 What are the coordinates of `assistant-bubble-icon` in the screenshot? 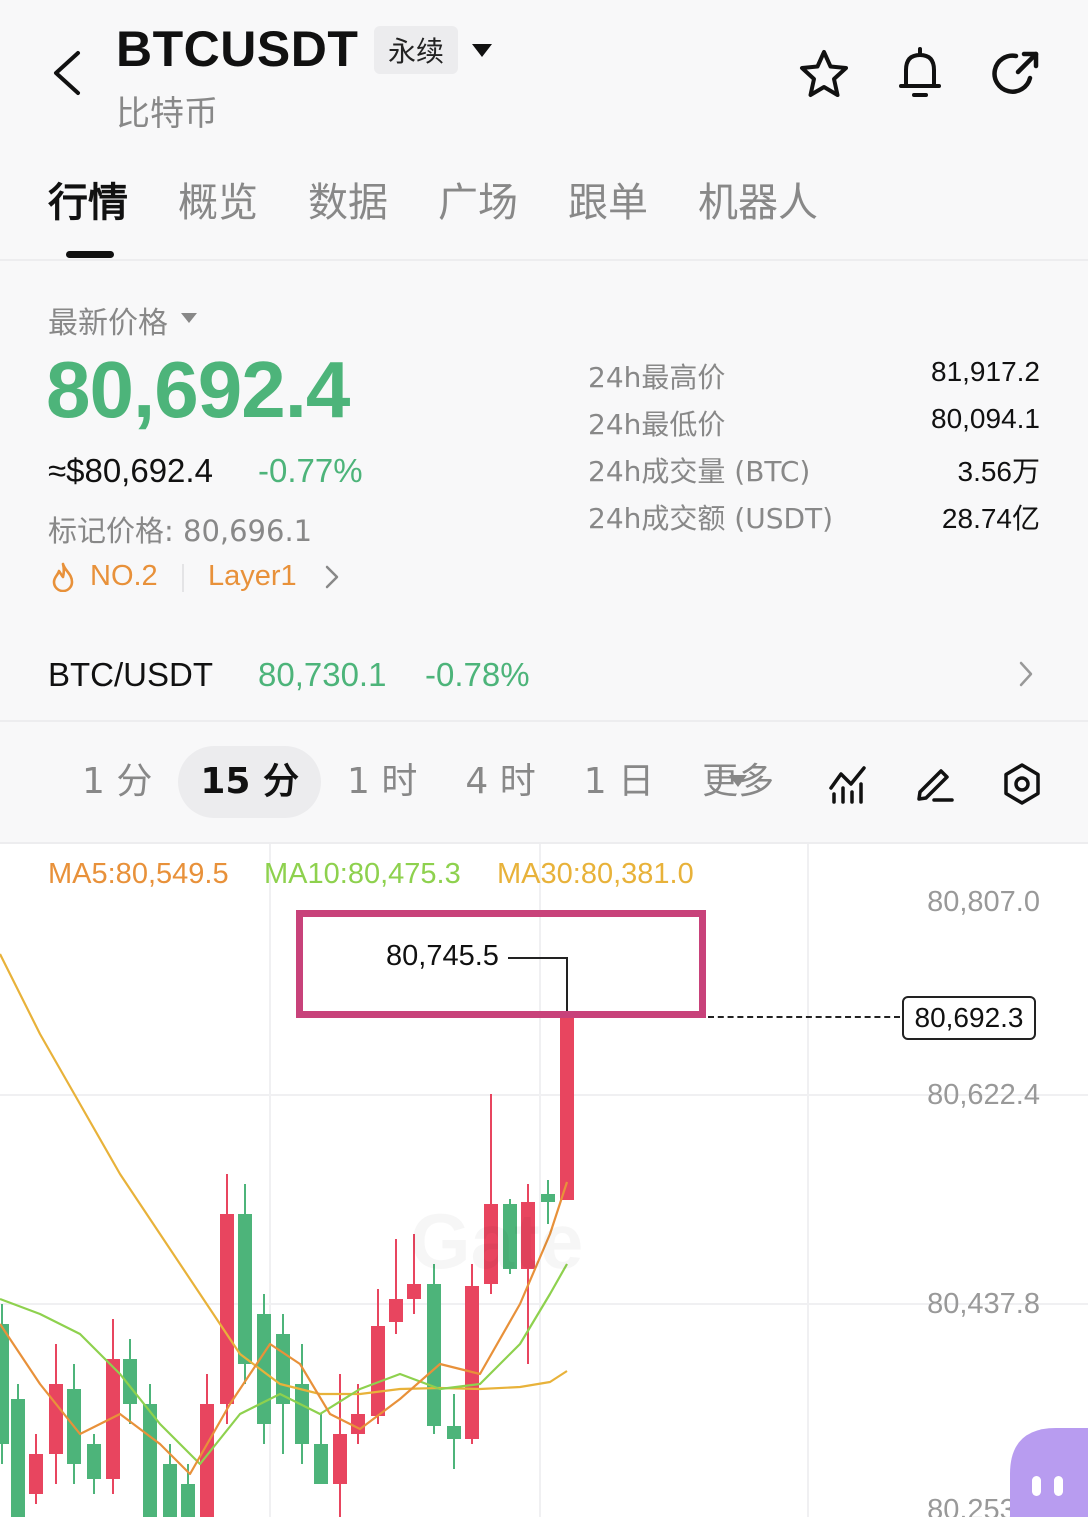 It's located at (1049, 1472).